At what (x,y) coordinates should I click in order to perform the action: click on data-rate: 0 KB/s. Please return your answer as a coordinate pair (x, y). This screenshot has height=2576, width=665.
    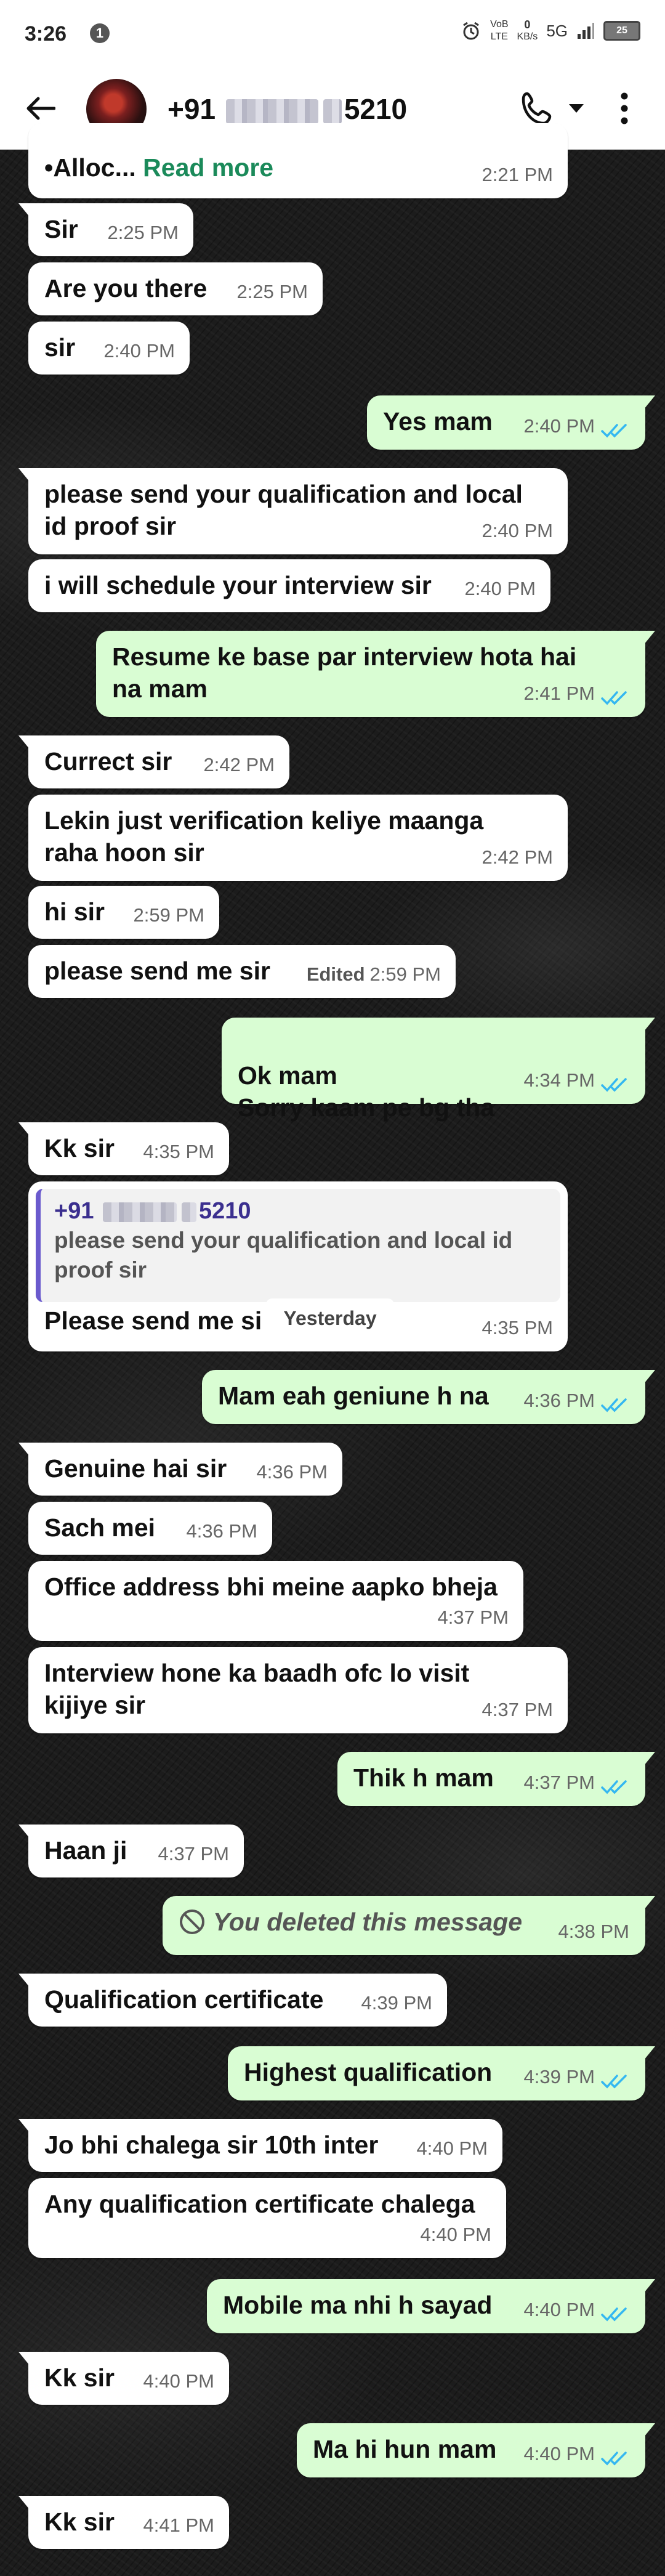
    Looking at the image, I should click on (527, 30).